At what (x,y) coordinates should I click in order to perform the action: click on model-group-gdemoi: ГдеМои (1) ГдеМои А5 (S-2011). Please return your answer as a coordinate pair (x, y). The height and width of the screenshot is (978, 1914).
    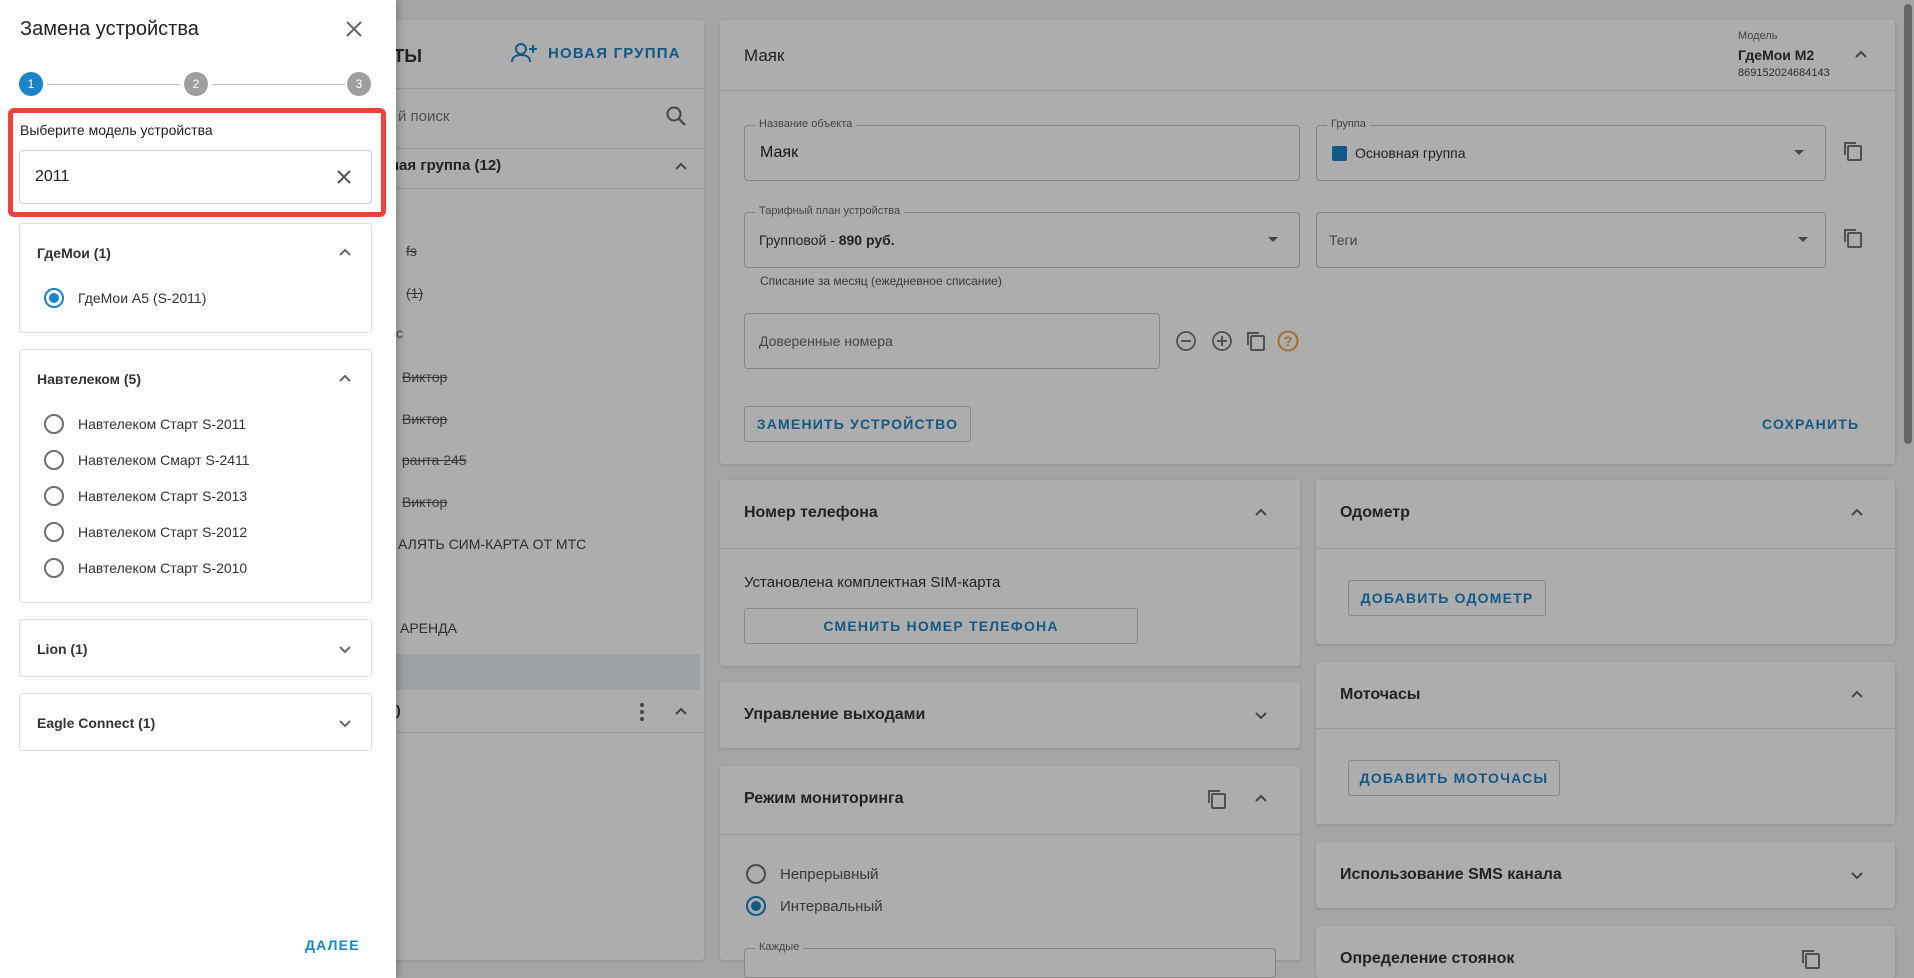
    Looking at the image, I should click on (195, 278).